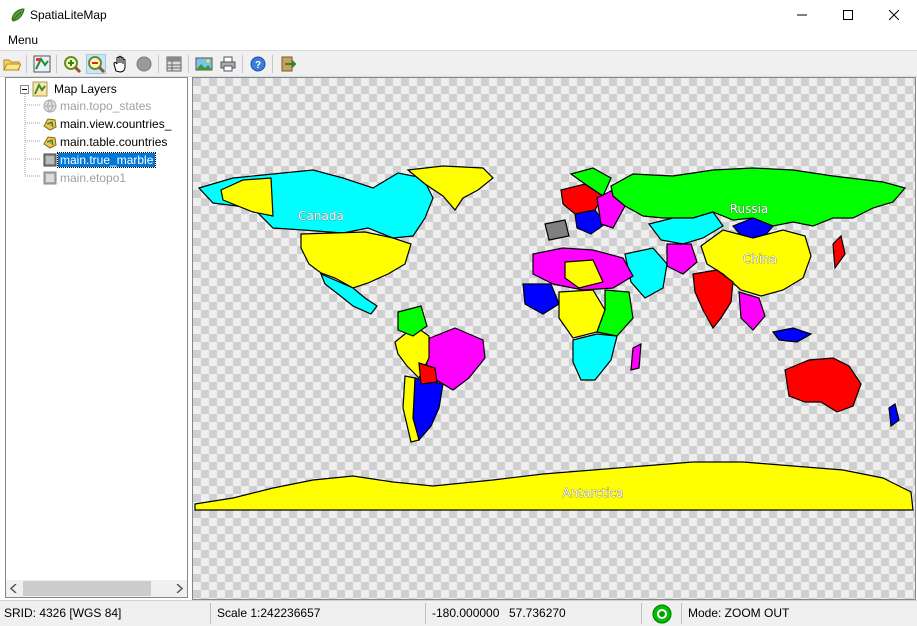 The height and width of the screenshot is (626, 917). What do you see at coordinates (749, 209) in the screenshot?
I see `map-label-russia: Russia` at bounding box center [749, 209].